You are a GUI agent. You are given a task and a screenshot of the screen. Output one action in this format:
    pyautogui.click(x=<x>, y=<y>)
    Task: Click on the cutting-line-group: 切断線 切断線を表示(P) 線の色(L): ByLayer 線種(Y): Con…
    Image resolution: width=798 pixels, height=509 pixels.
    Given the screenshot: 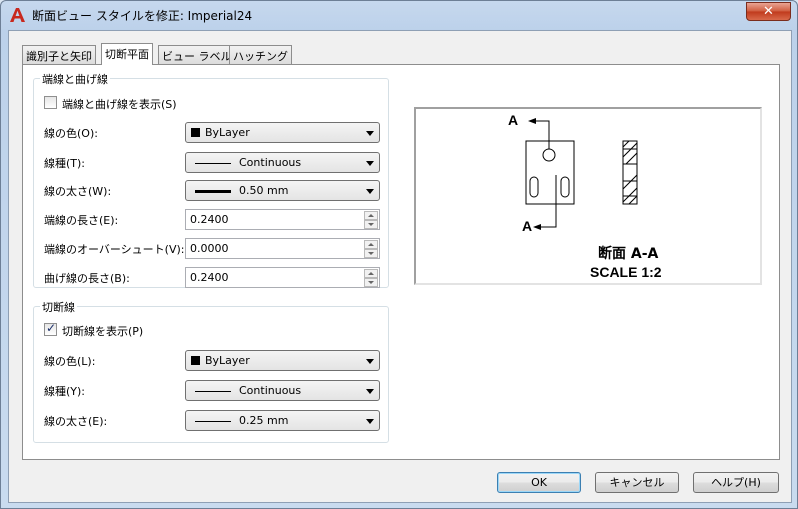 What is the action you would take?
    pyautogui.click(x=211, y=371)
    